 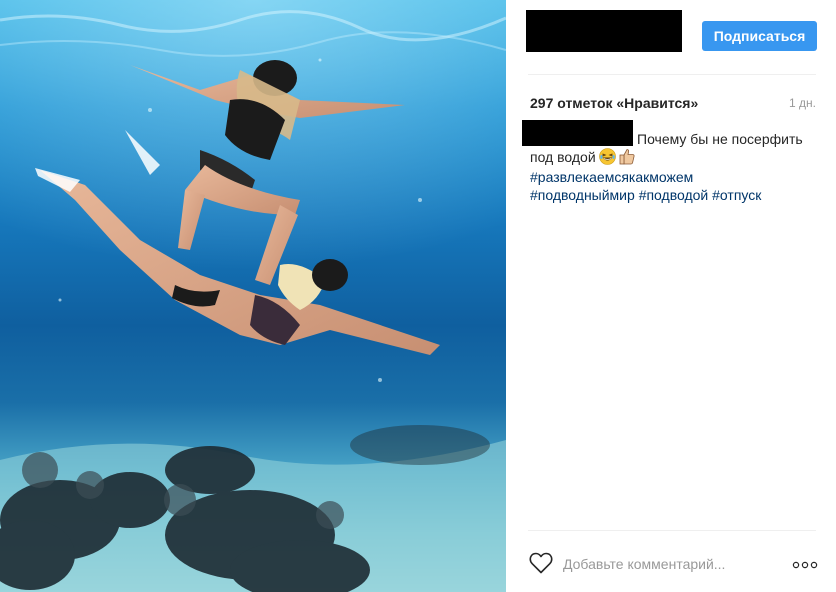 I want to click on hashtag-link: #подводой, so click(x=674, y=195).